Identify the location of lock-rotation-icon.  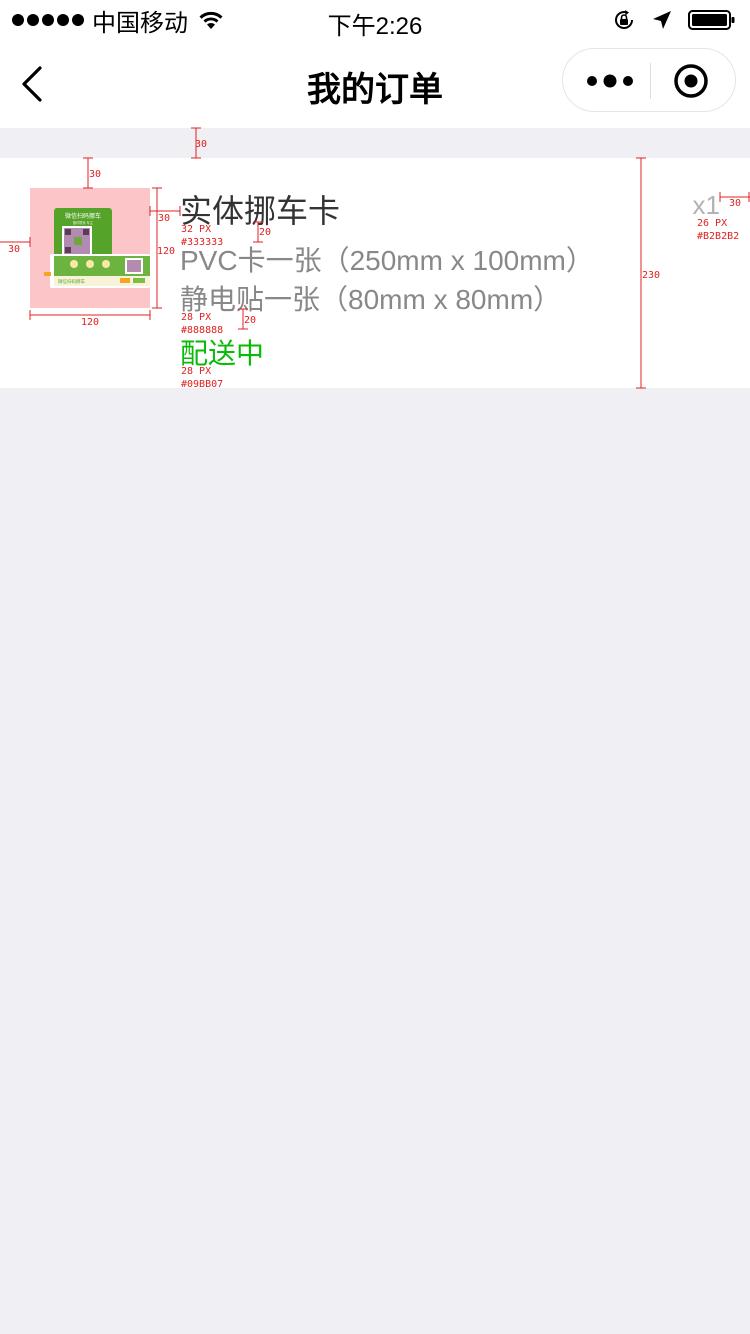
(624, 19).